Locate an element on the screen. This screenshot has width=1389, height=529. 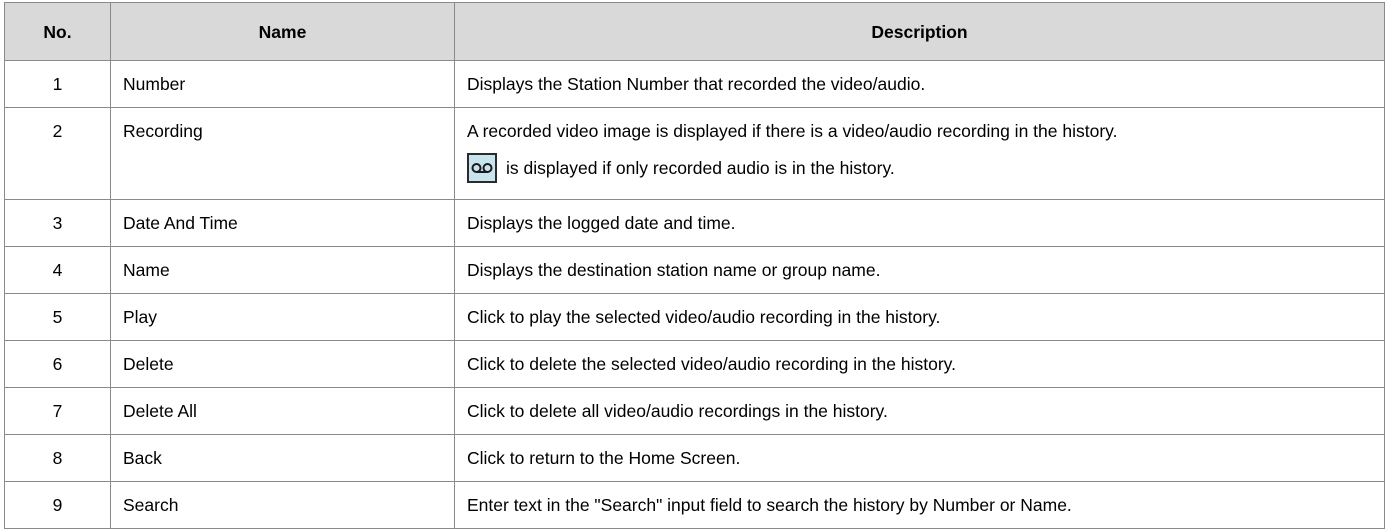
row-no: 3 is located at coordinates (57, 223).